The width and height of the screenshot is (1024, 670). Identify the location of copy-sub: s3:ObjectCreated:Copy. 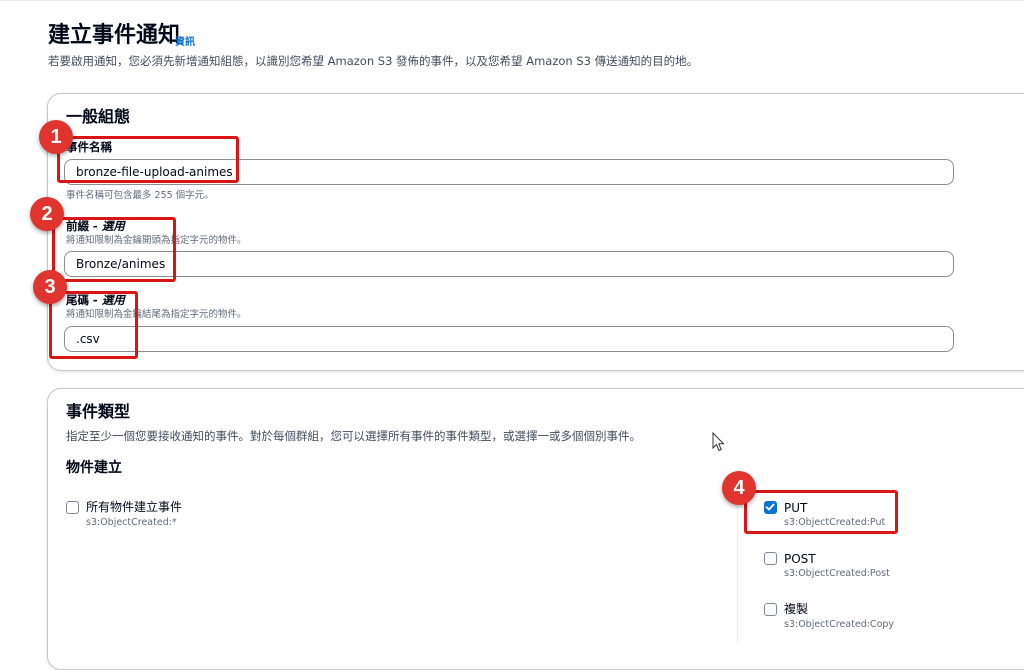
(839, 624).